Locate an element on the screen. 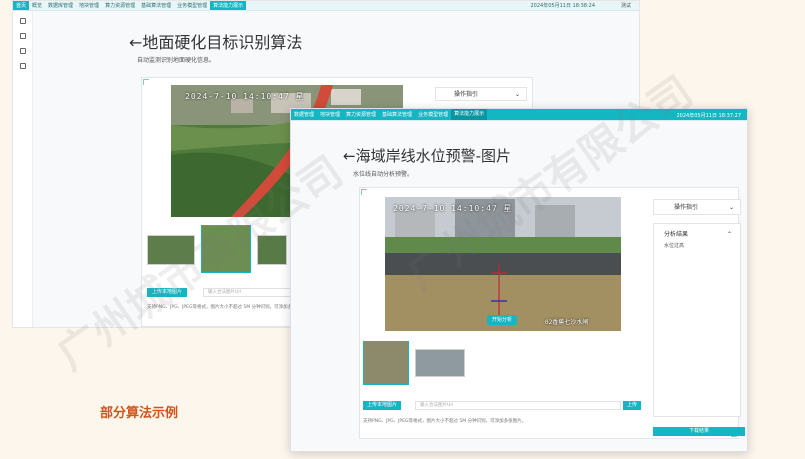  result-label: 分析结果 is located at coordinates (676, 234).